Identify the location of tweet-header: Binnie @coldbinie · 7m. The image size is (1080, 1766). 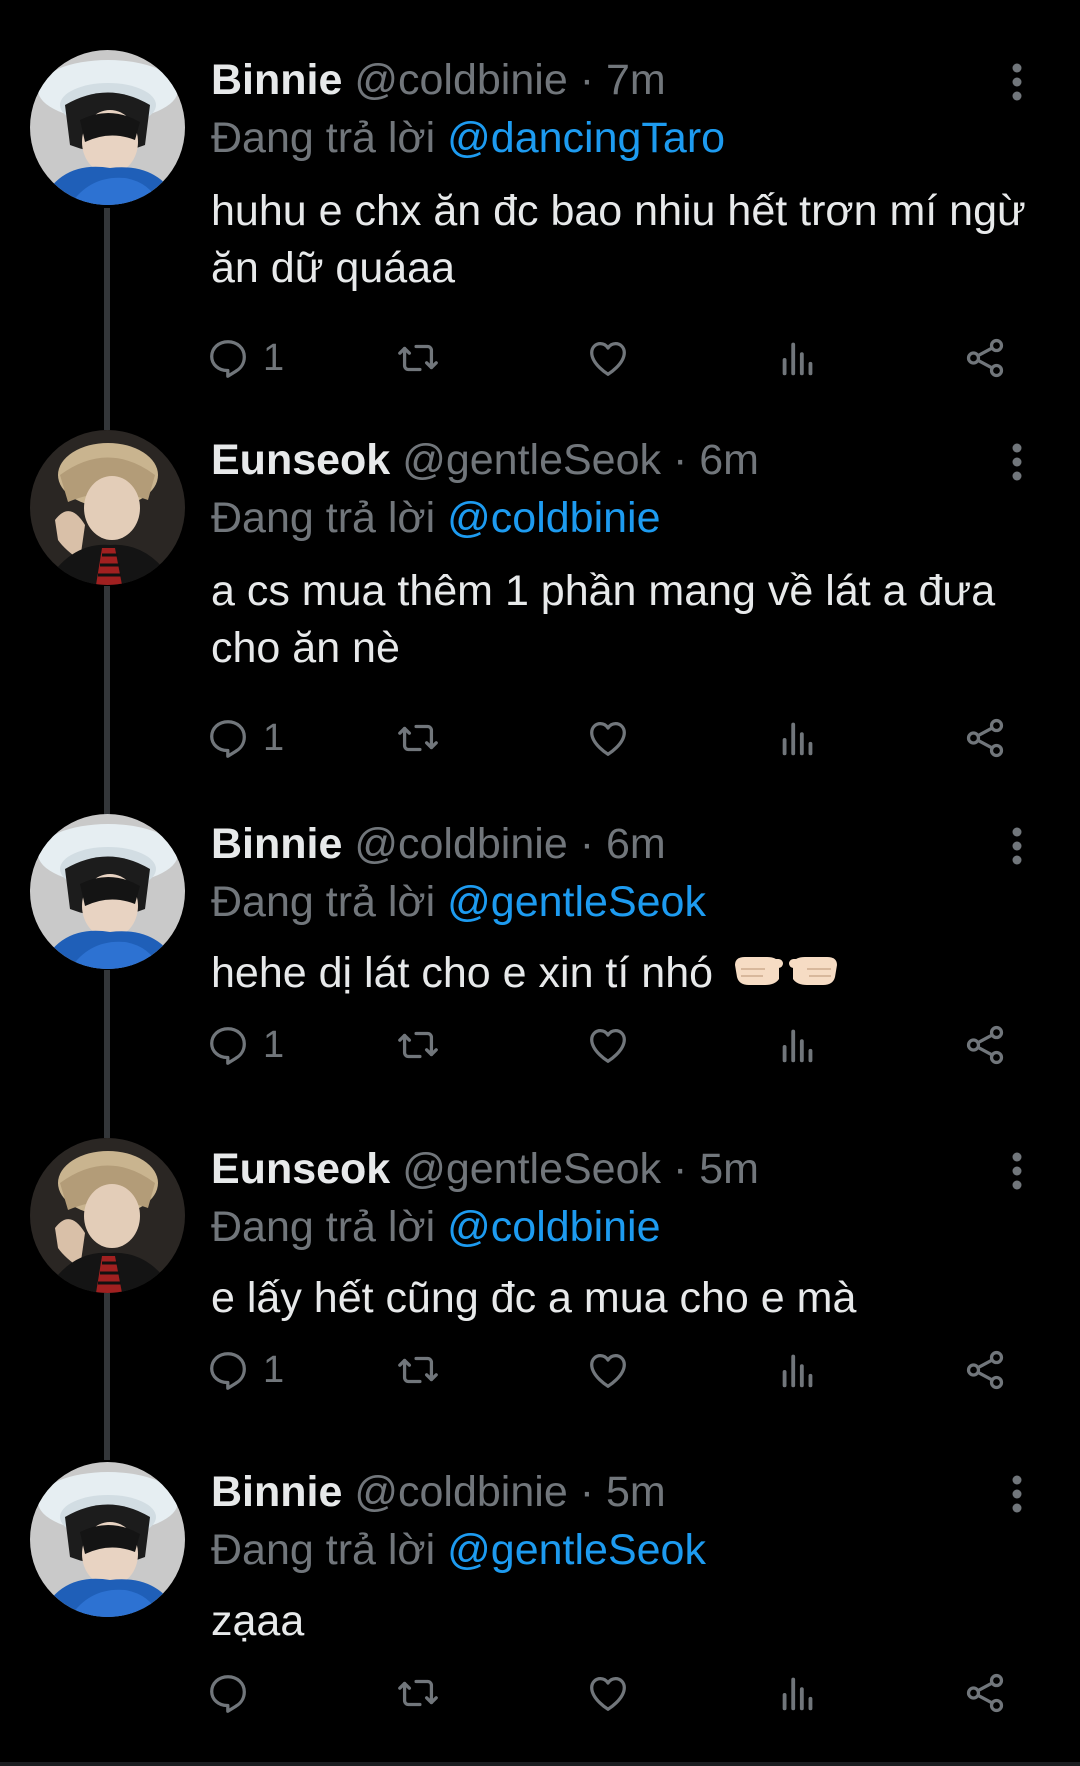
(438, 80).